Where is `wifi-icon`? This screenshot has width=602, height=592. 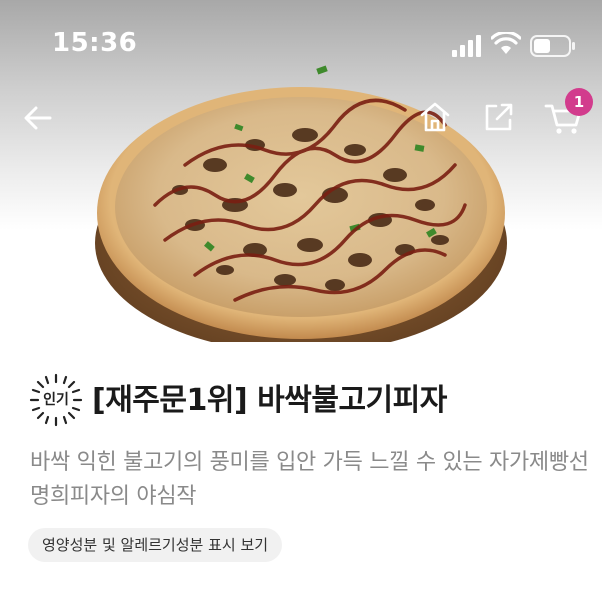 wifi-icon is located at coordinates (506, 43).